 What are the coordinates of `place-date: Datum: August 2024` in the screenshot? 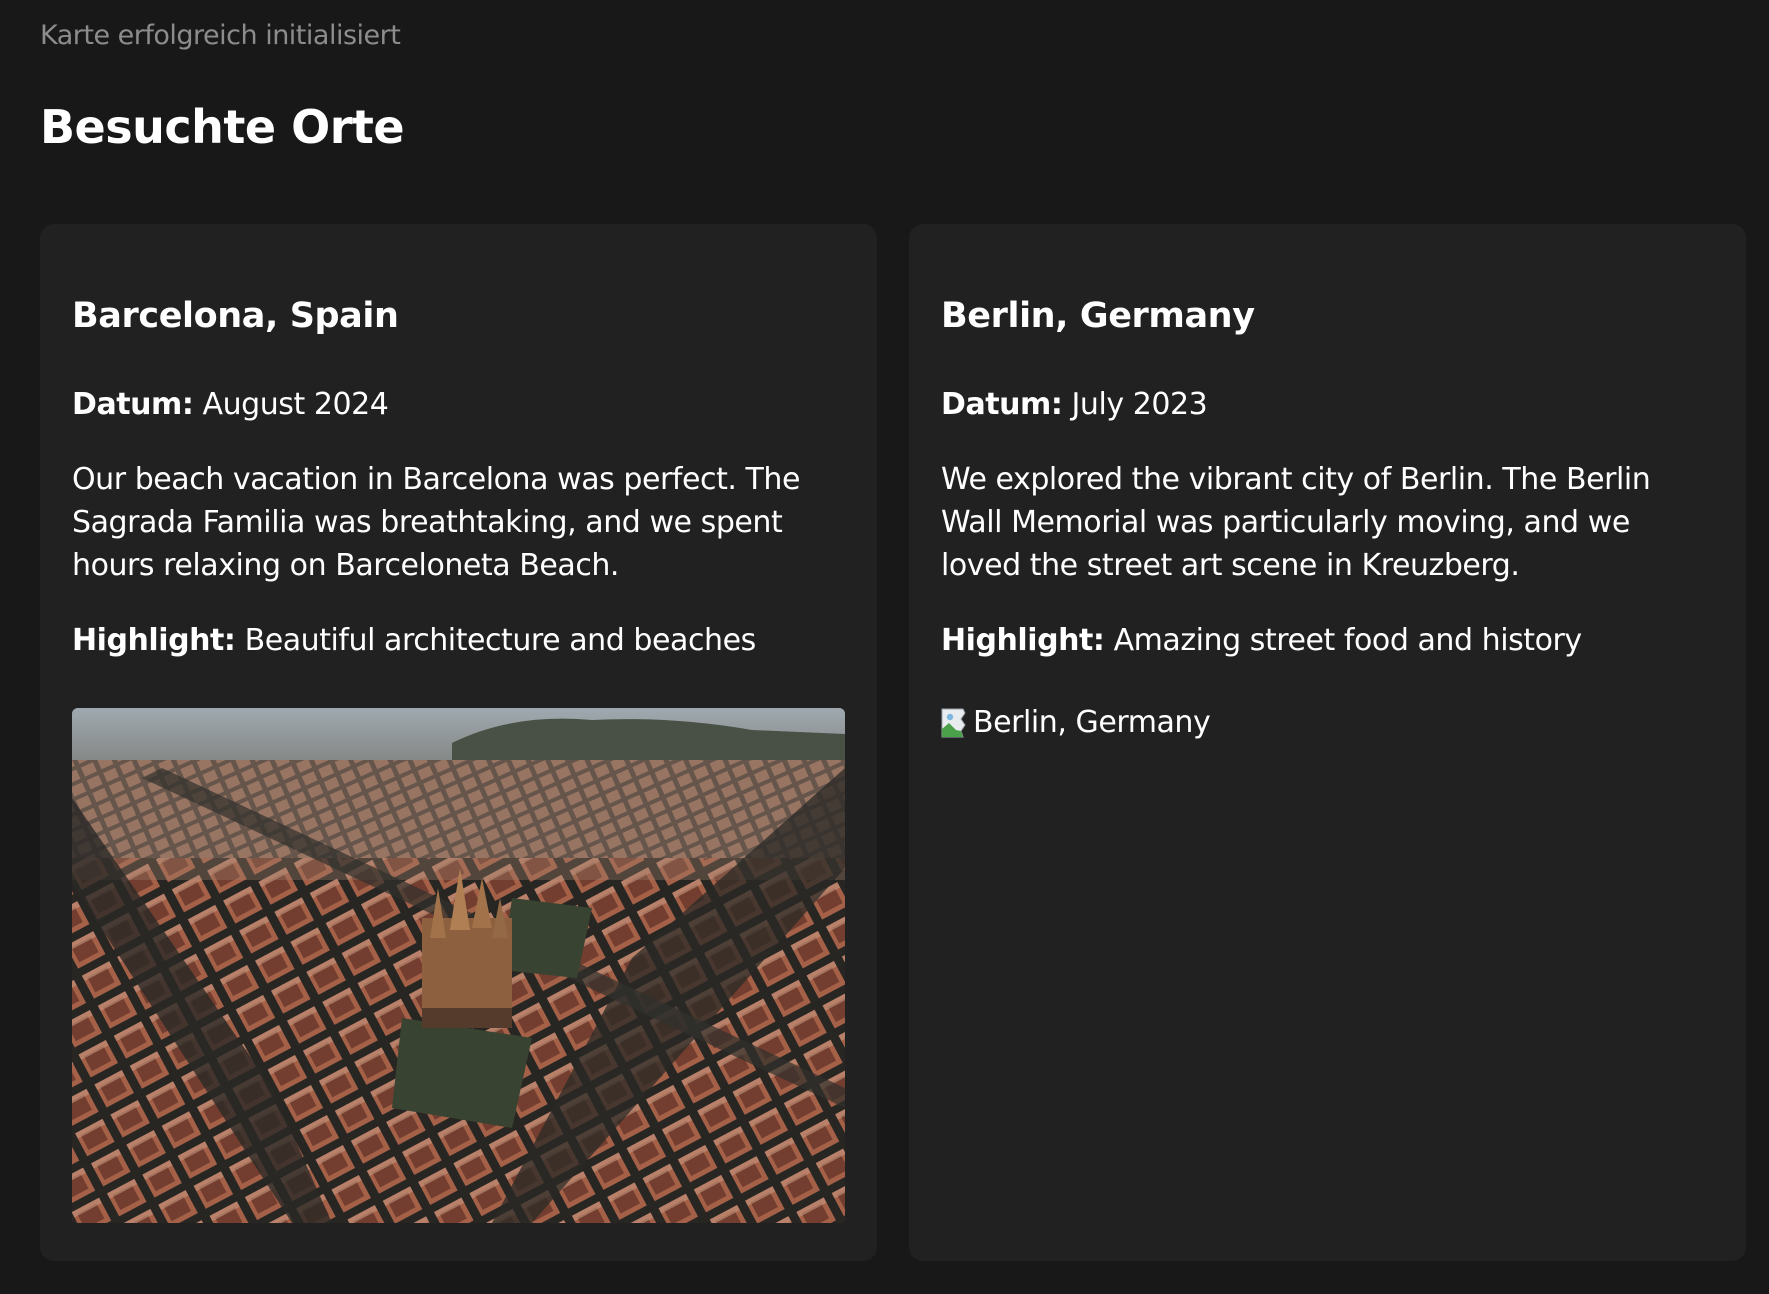 It's located at (458, 404).